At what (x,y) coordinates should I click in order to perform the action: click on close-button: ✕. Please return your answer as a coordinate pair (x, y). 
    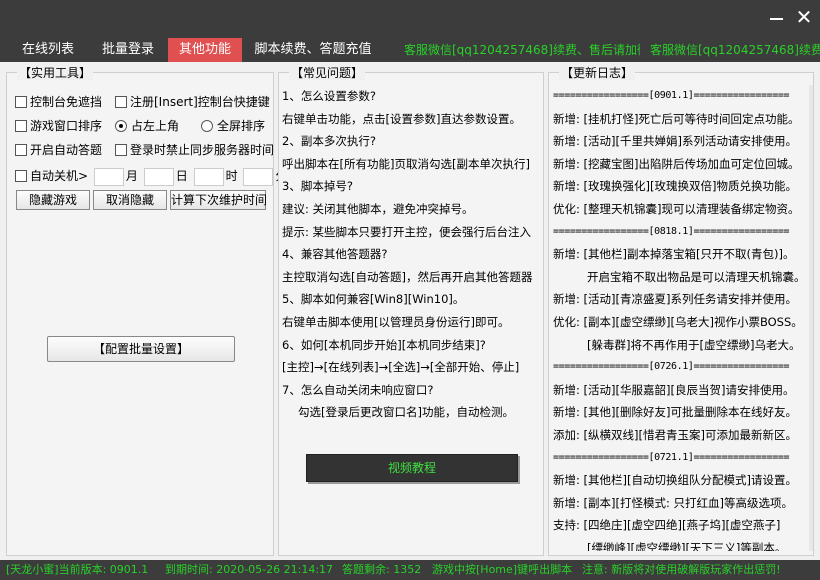
    Looking at the image, I should click on (804, 17).